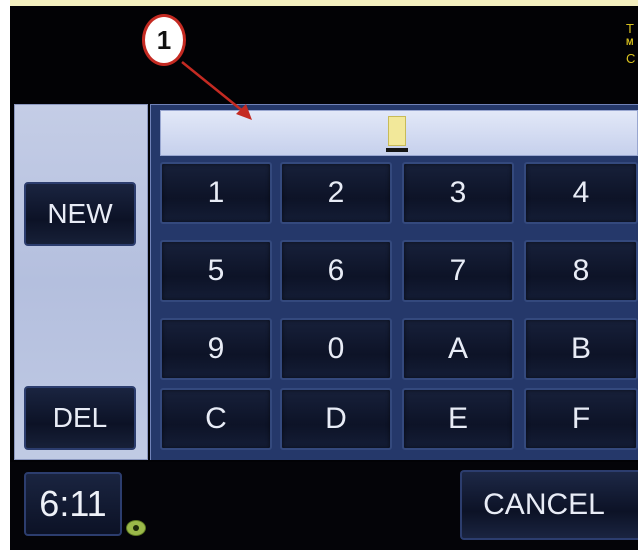  Describe the element at coordinates (73, 504) in the screenshot. I see `clock-display: 6:11` at that location.